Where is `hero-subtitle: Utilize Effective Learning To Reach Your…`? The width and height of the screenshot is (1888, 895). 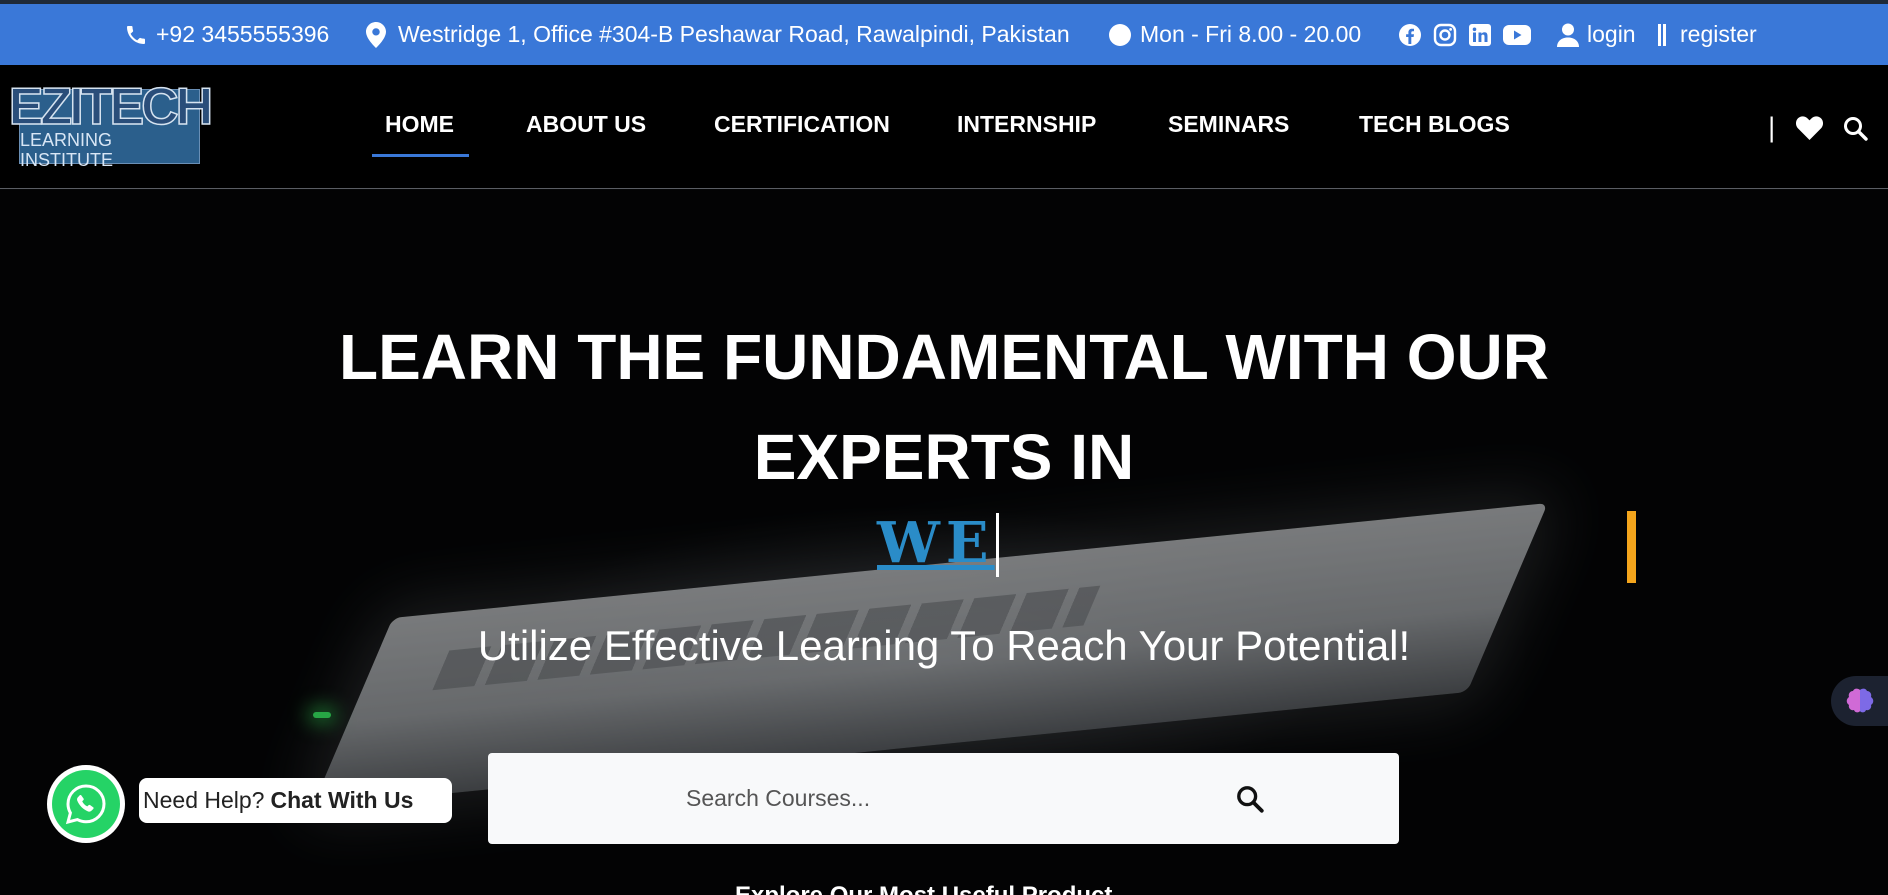 hero-subtitle: Utilize Effective Learning To Reach Your… is located at coordinates (944, 645).